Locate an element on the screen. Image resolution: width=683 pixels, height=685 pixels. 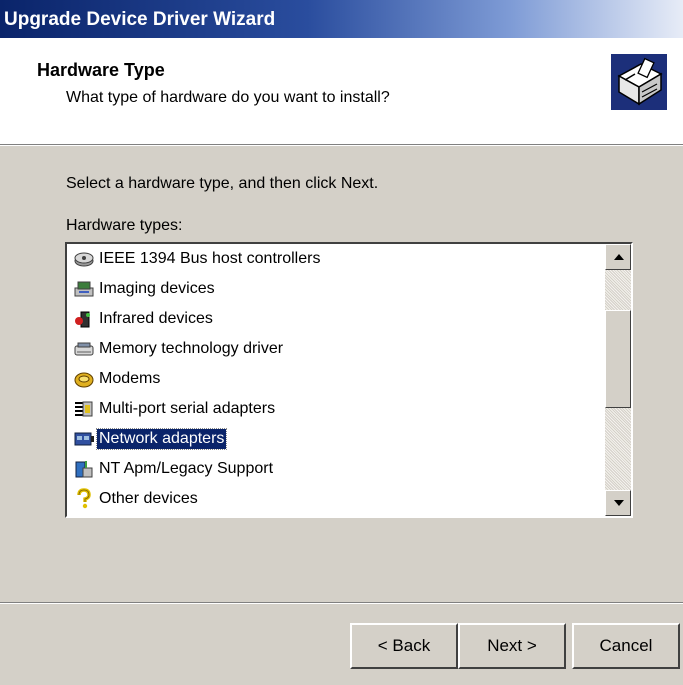
infrared-device-icon is located at coordinates (82, 319).